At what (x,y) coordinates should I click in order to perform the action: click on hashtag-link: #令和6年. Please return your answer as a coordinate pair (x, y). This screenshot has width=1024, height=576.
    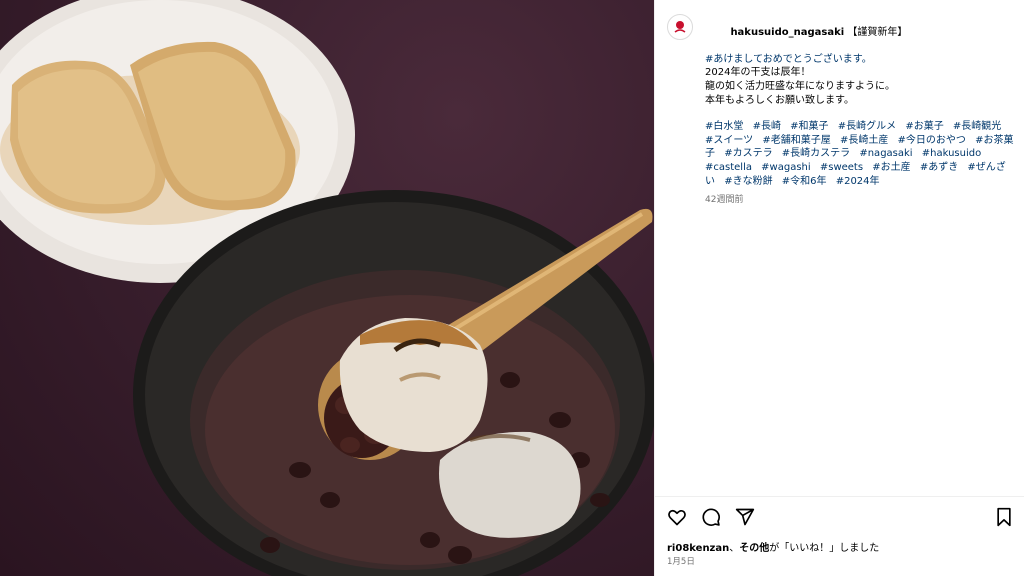
    Looking at the image, I should click on (804, 181).